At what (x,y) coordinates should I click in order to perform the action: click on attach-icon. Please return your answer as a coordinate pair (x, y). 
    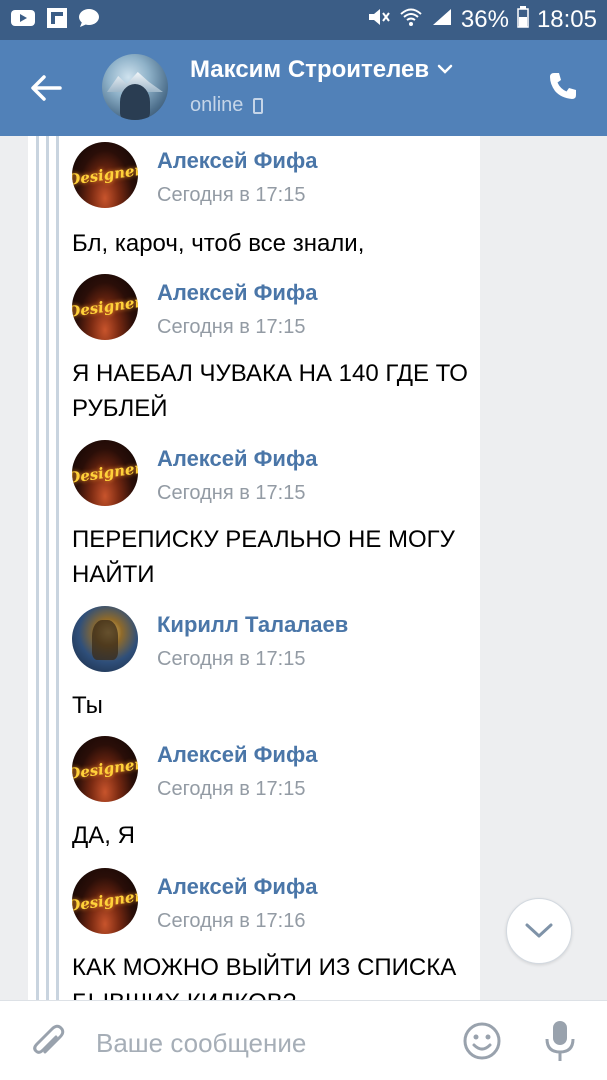
    Looking at the image, I should click on (49, 1039).